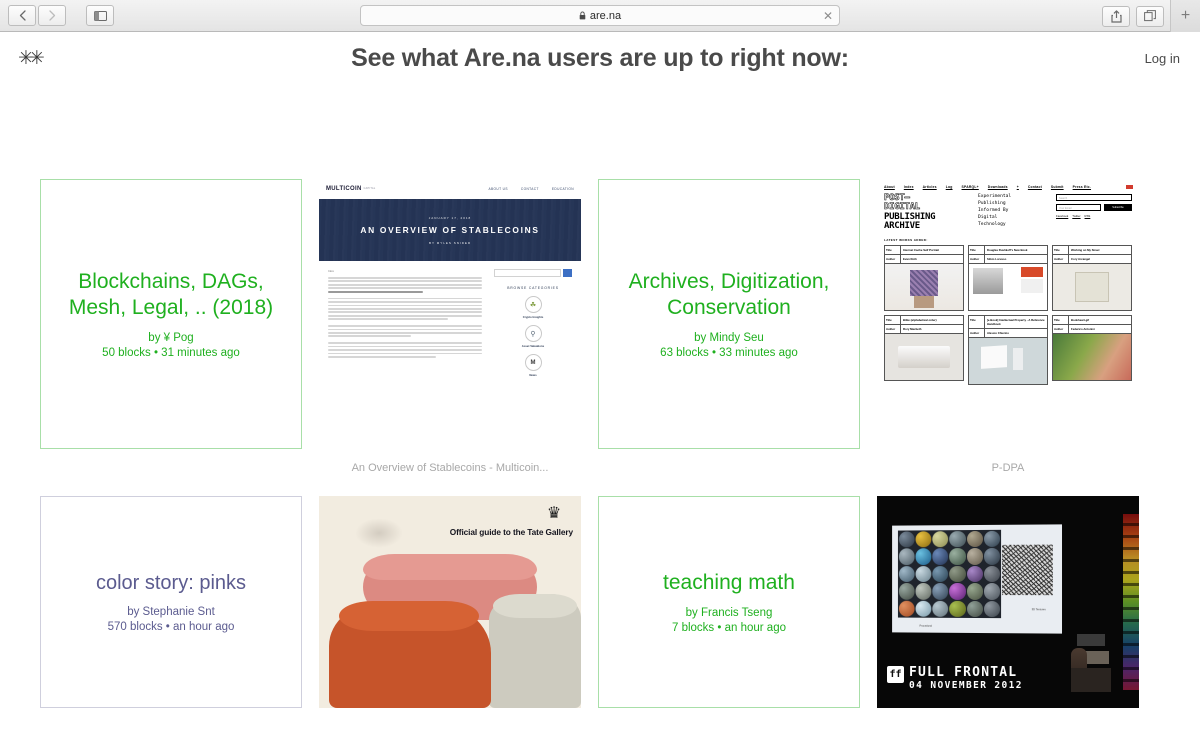 Image resolution: width=1200 pixels, height=750 pixels. What do you see at coordinates (1118, 207) in the screenshot?
I see `subscribe-button: Subscribe` at bounding box center [1118, 207].